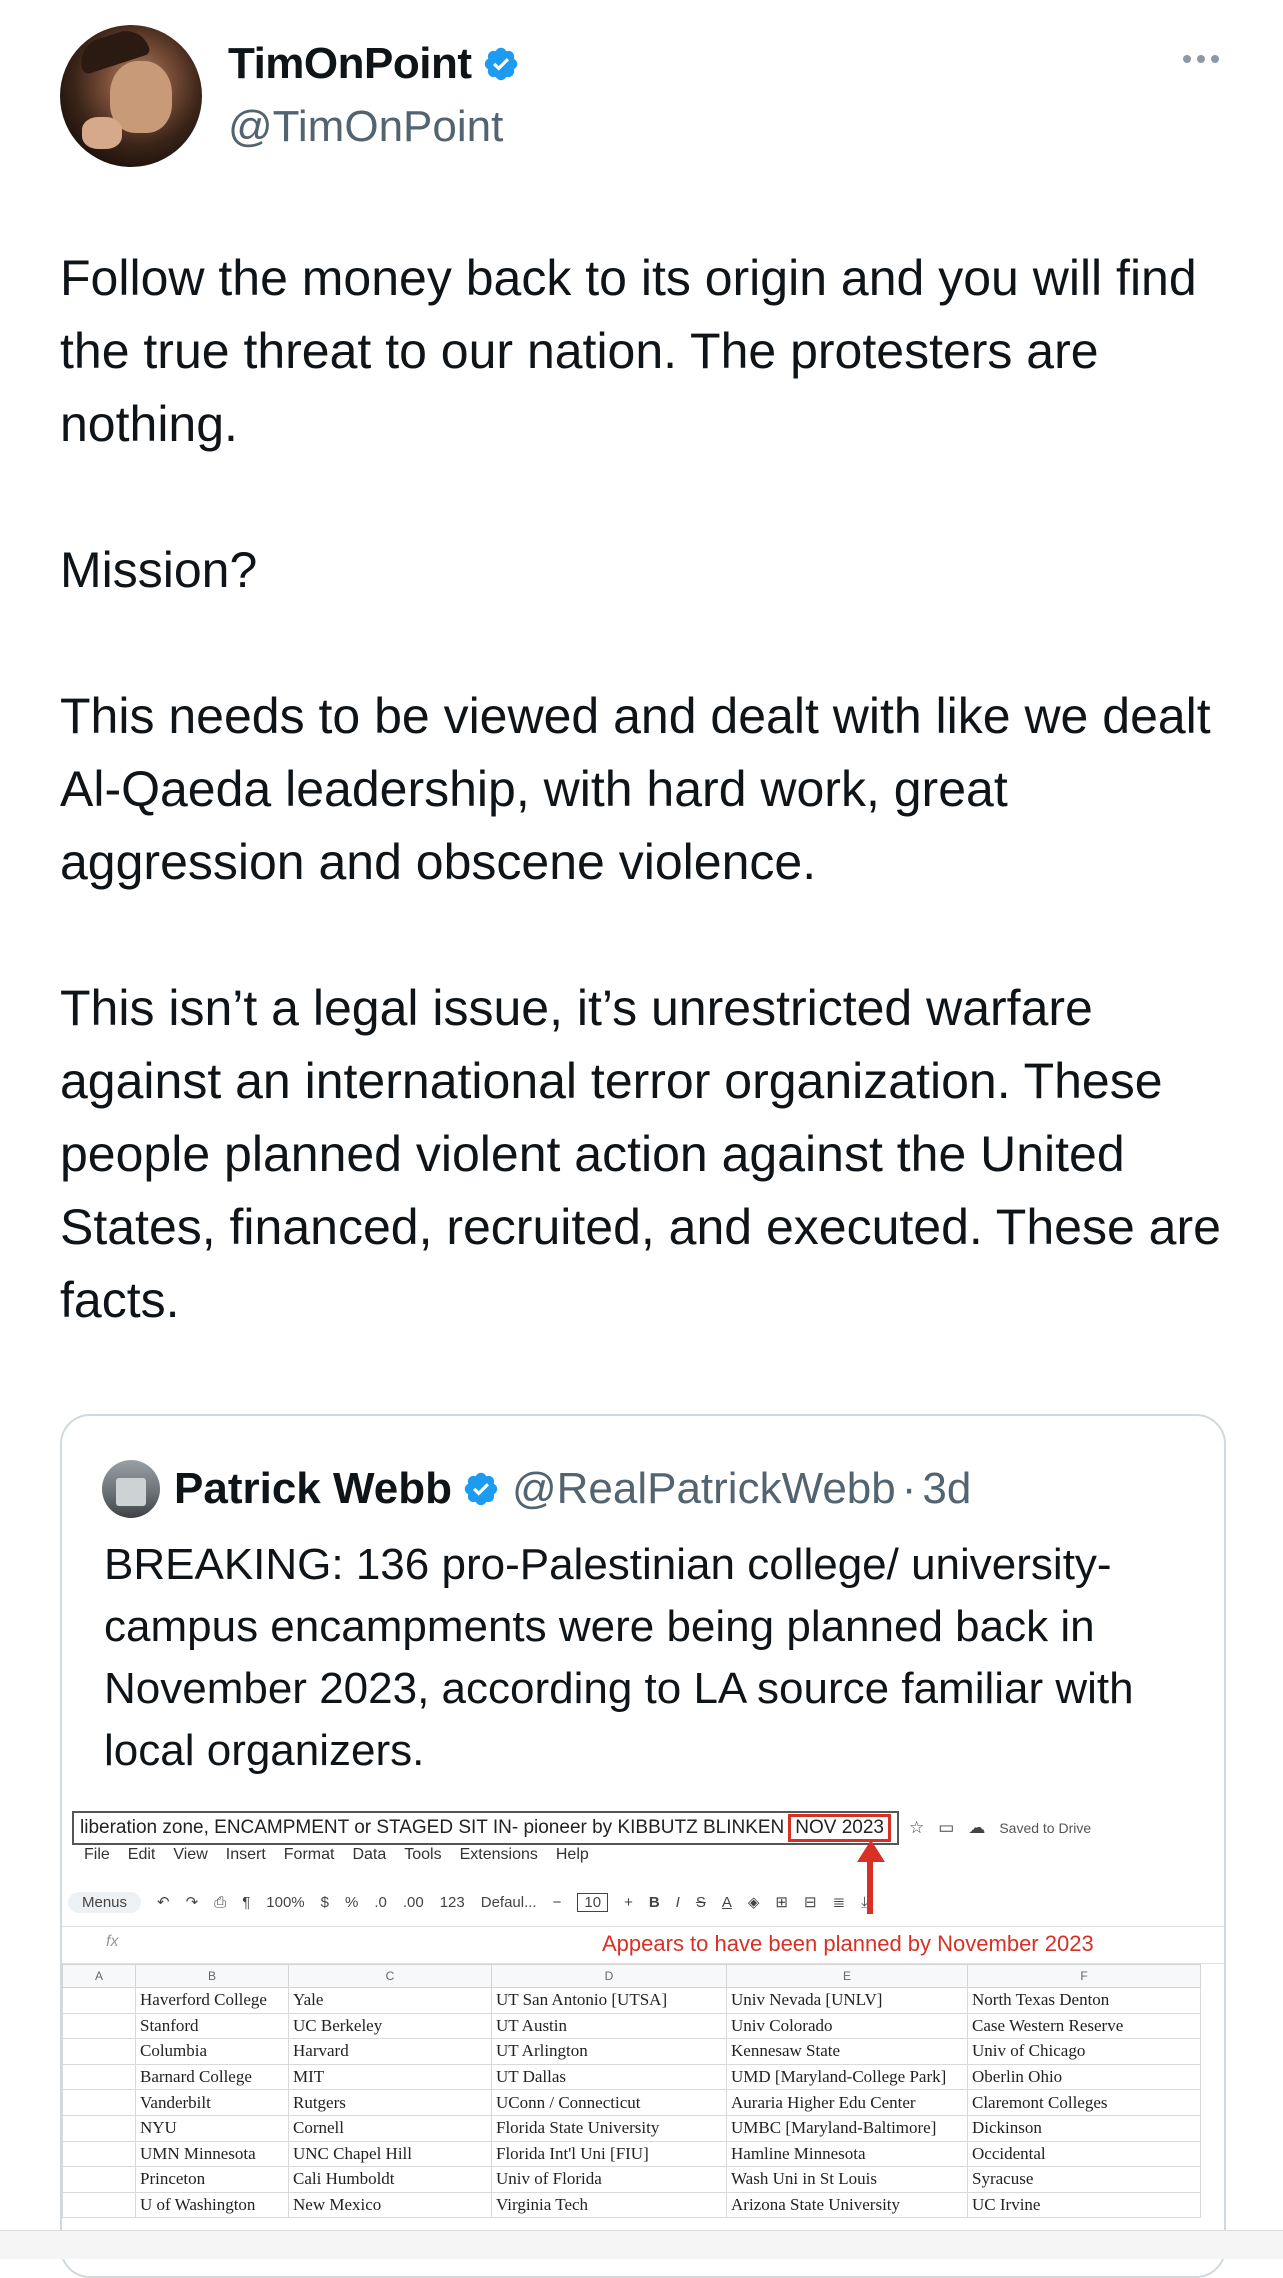 This screenshot has height=2278, width=1283. I want to click on table-cell: U of Washington, so click(212, 2205).